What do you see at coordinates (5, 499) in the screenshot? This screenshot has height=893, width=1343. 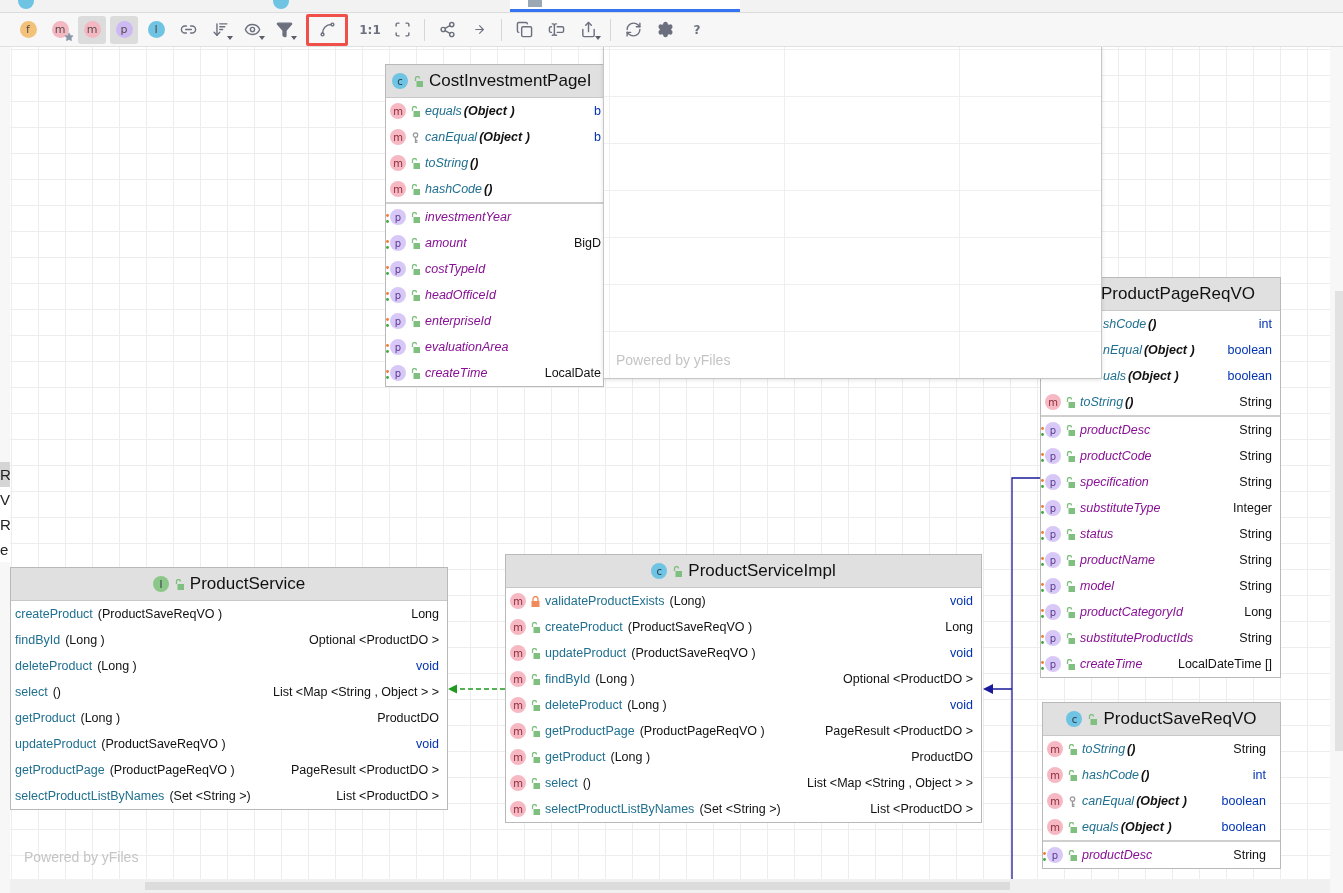 I see `panel-item: V` at bounding box center [5, 499].